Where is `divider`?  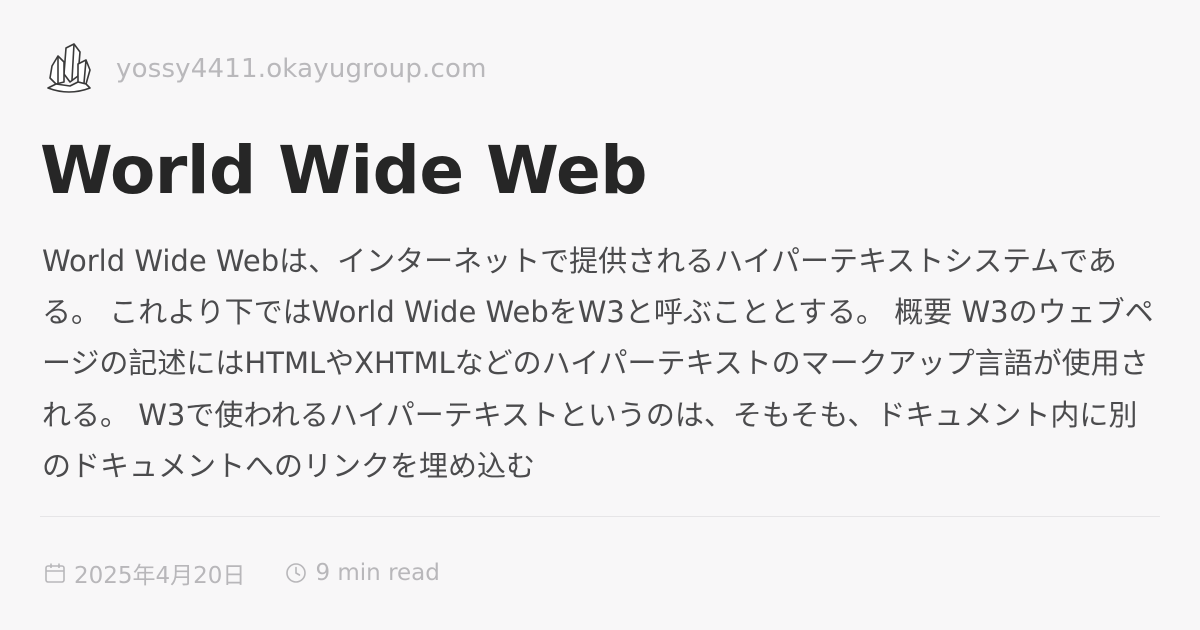
divider is located at coordinates (600, 516).